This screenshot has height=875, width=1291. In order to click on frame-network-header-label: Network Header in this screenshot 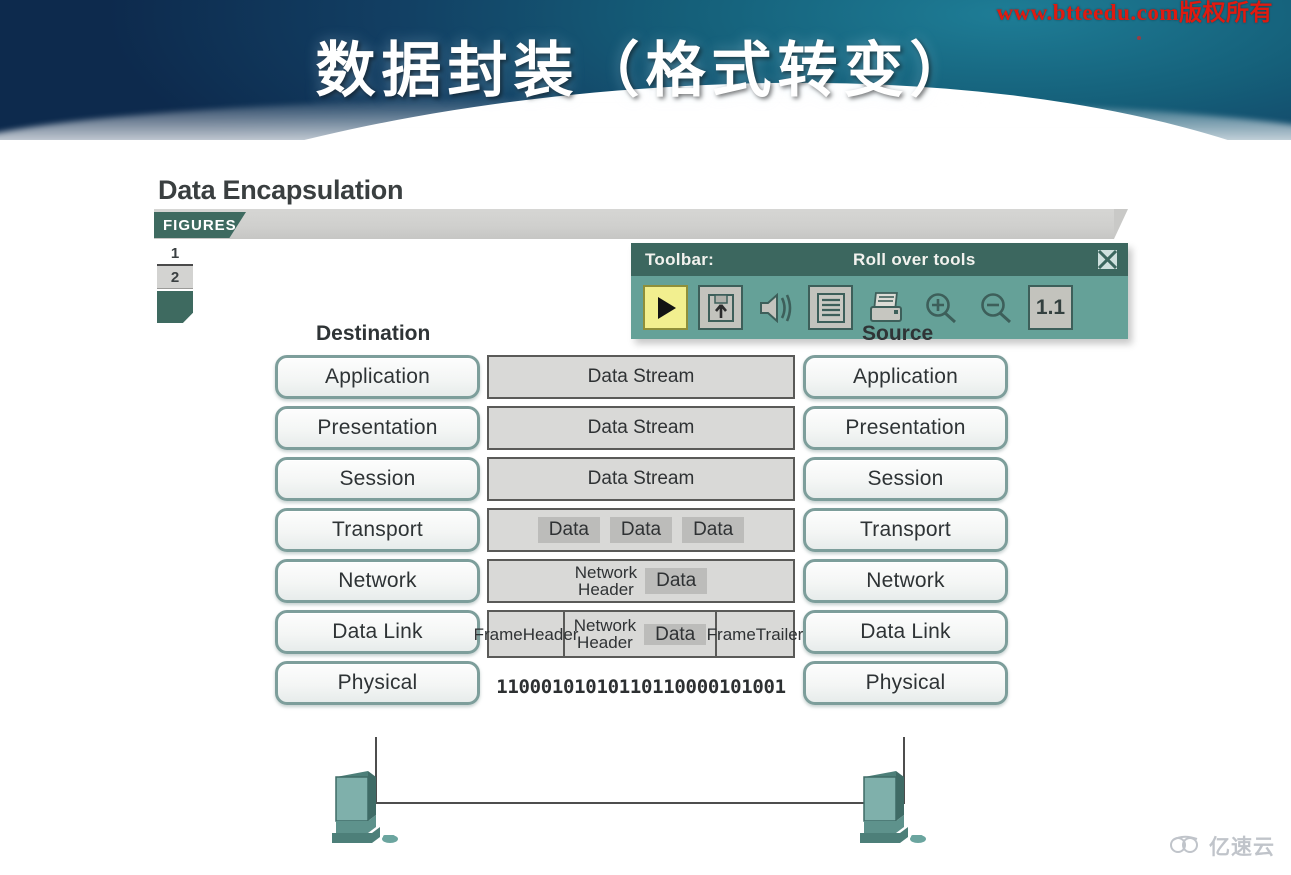, I will do `click(605, 634)`.